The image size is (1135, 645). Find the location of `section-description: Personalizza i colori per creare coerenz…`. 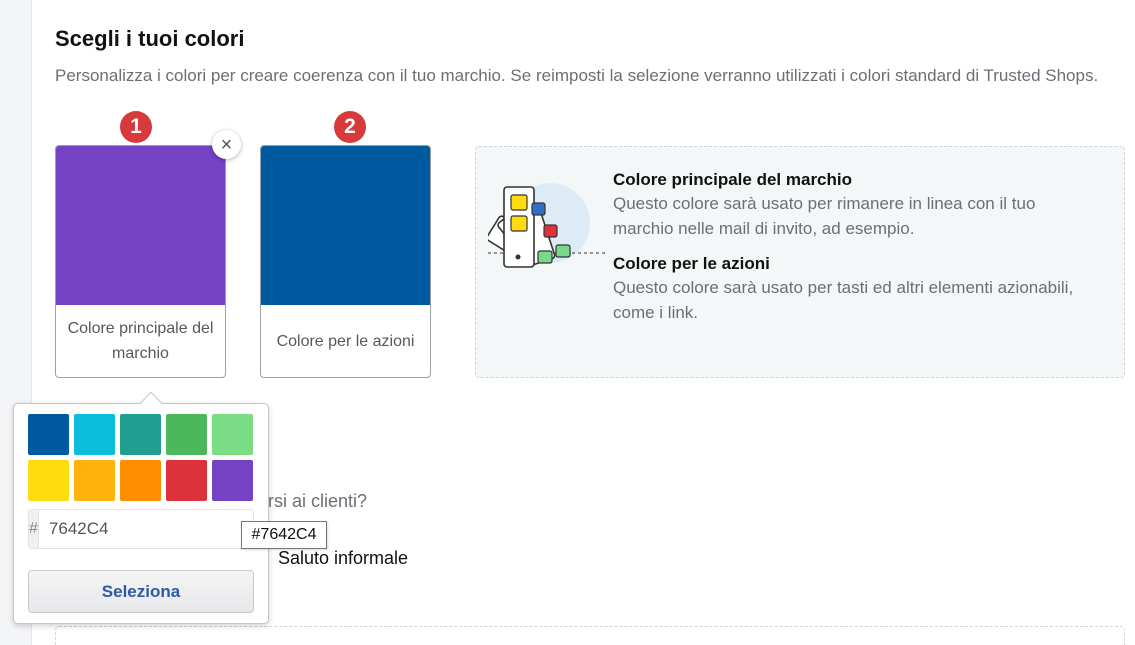

section-description: Personalizza i colori per creare coerenz… is located at coordinates (577, 75).